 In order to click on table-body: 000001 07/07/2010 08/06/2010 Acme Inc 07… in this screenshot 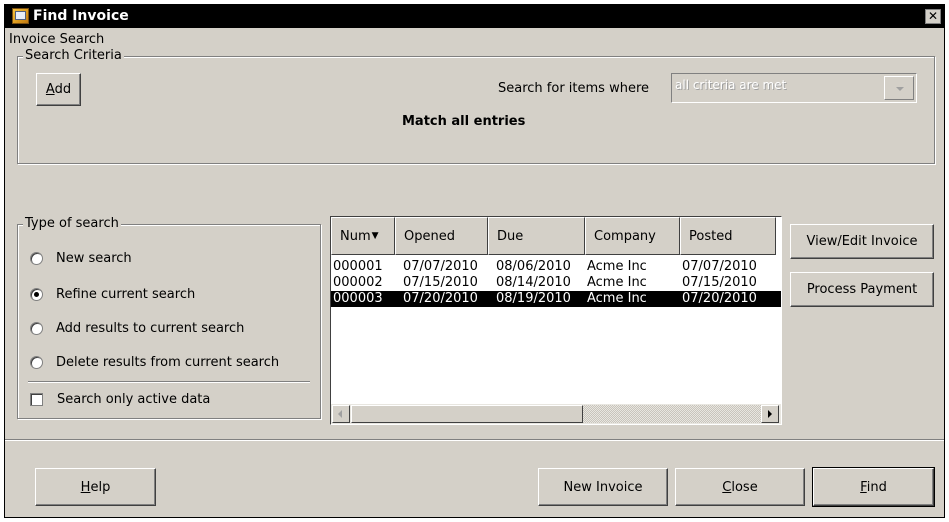, I will do `click(556, 283)`.